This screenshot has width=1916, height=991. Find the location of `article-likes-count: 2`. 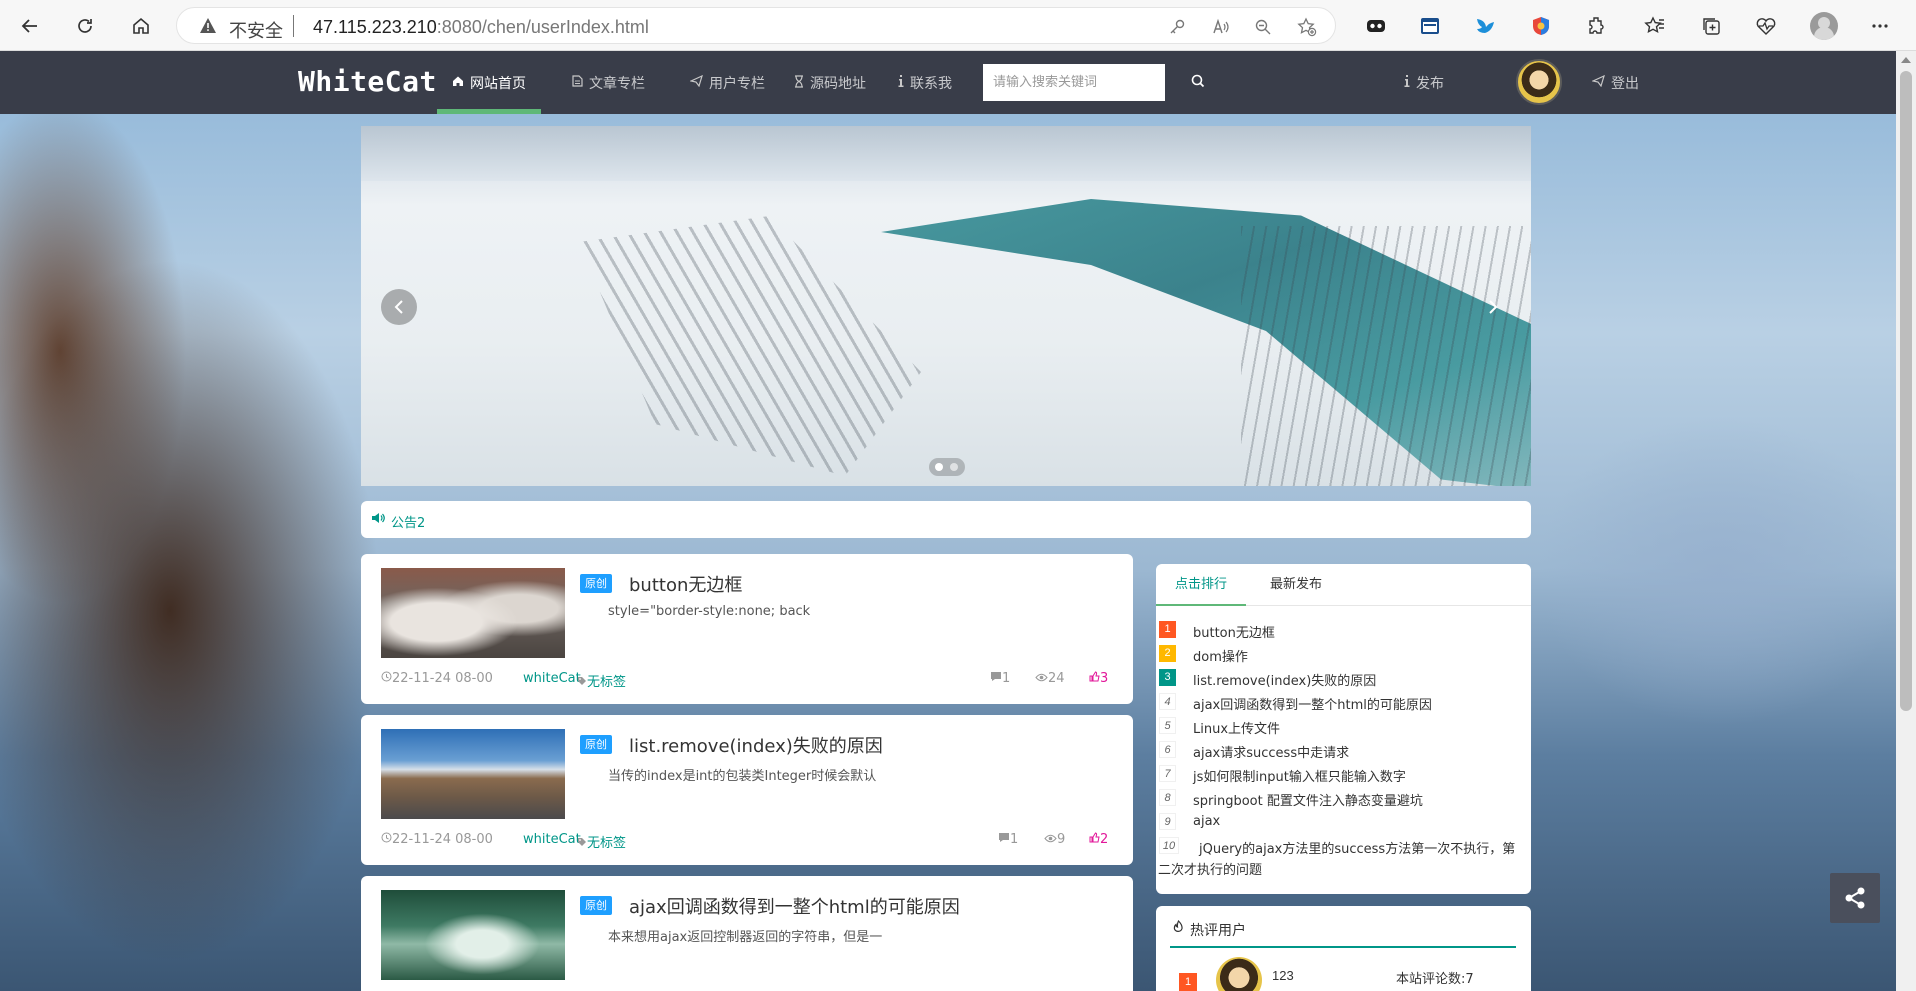

article-likes-count: 2 is located at coordinates (1104, 839).